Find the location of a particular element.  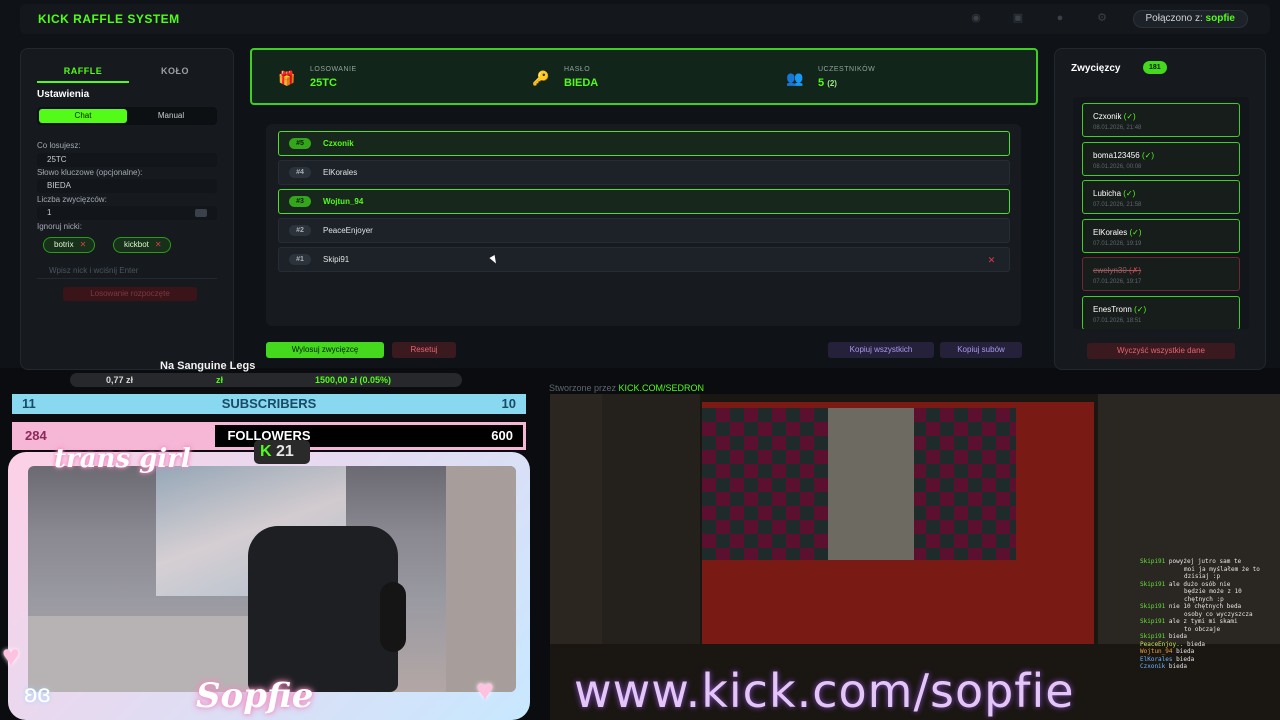

made-by-credit: Stworzone przez KICK.COM/SEDRON is located at coordinates (627, 388).